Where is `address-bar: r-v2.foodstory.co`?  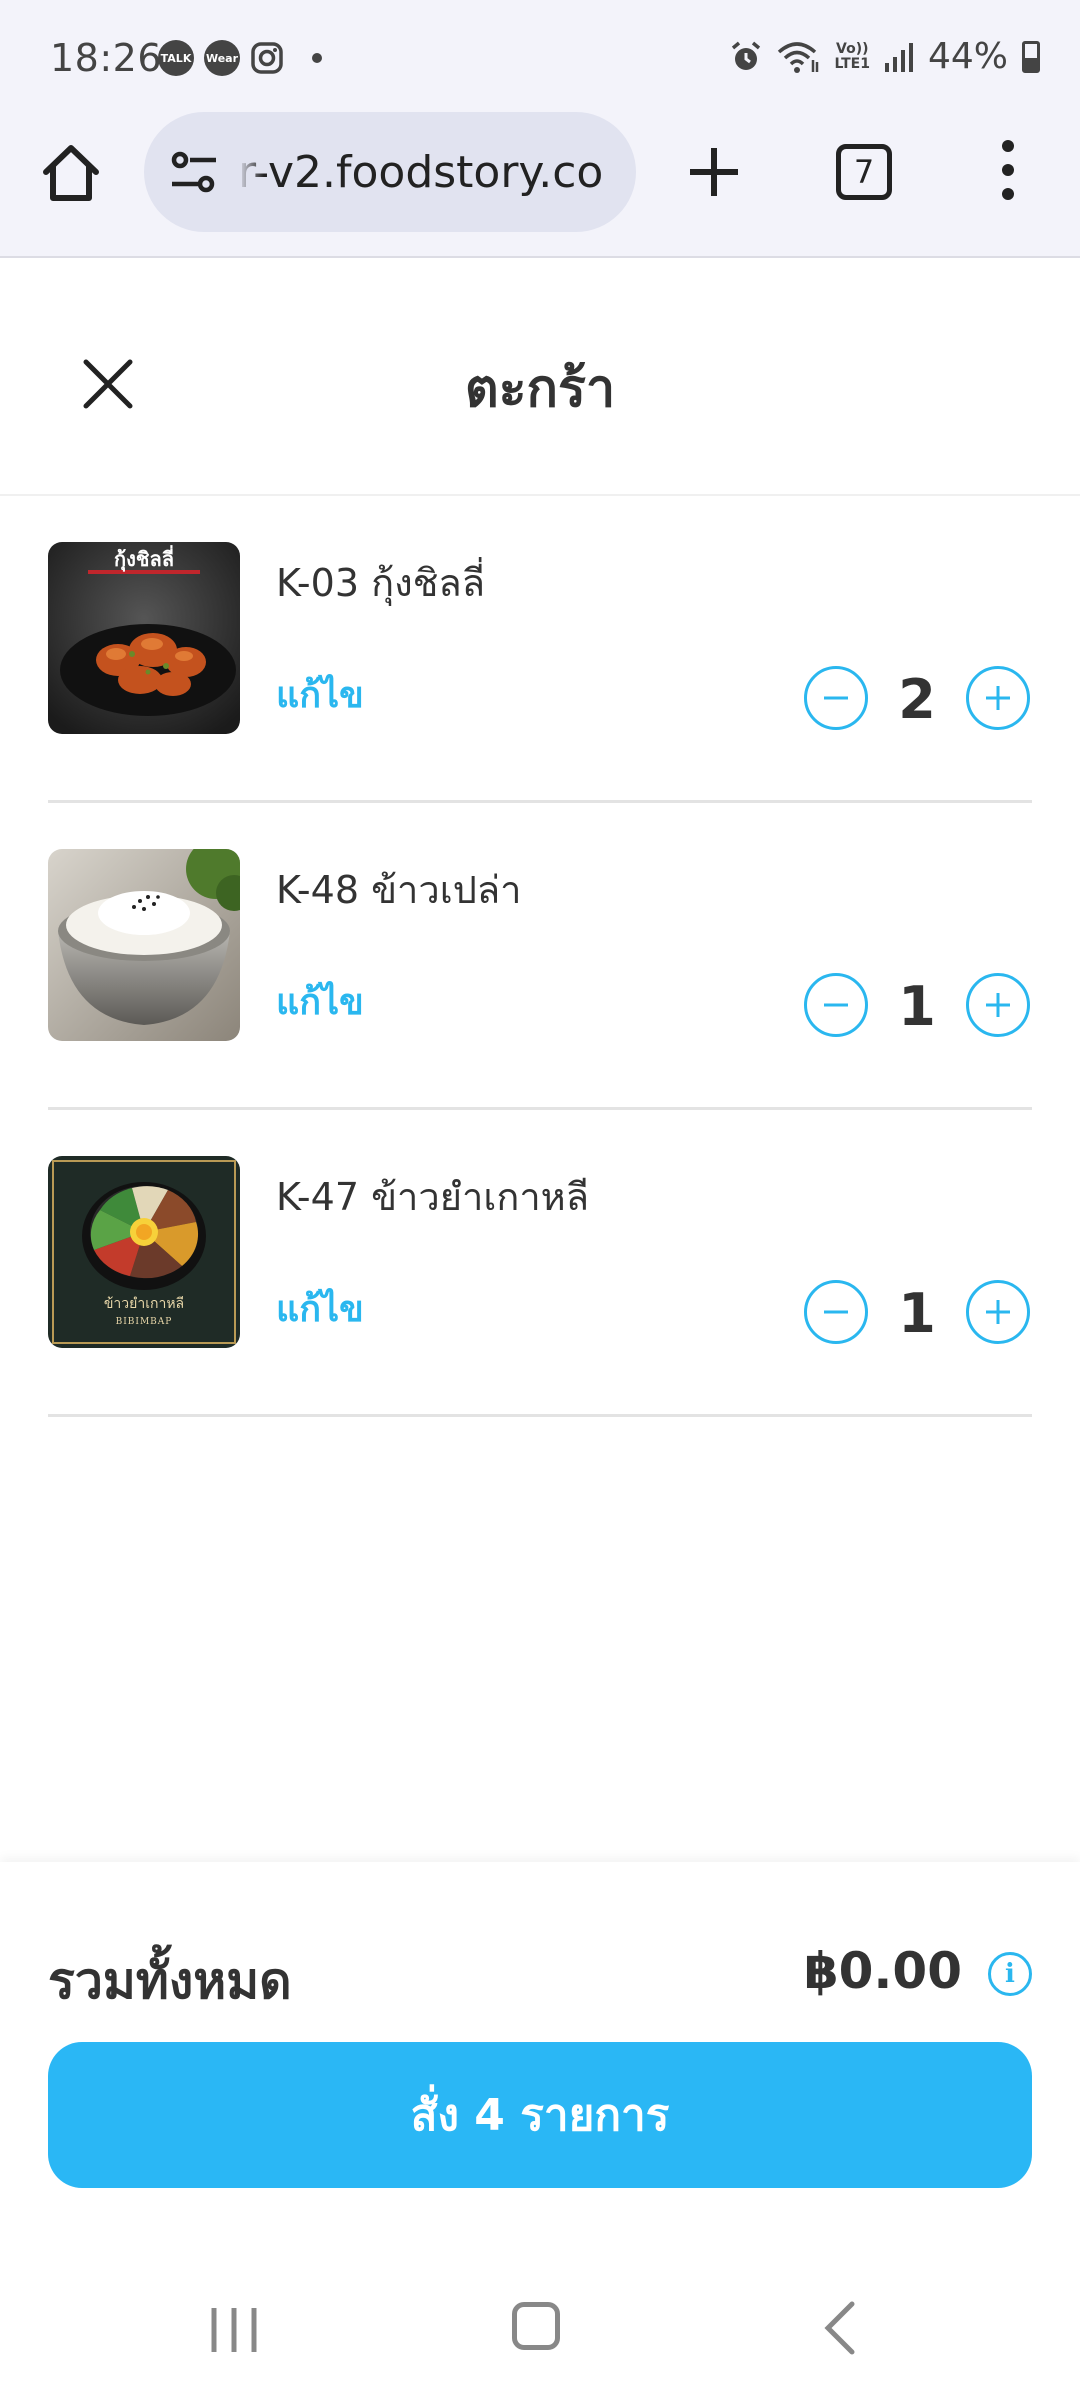
address-bar: r-v2.foodstory.co is located at coordinates (390, 172).